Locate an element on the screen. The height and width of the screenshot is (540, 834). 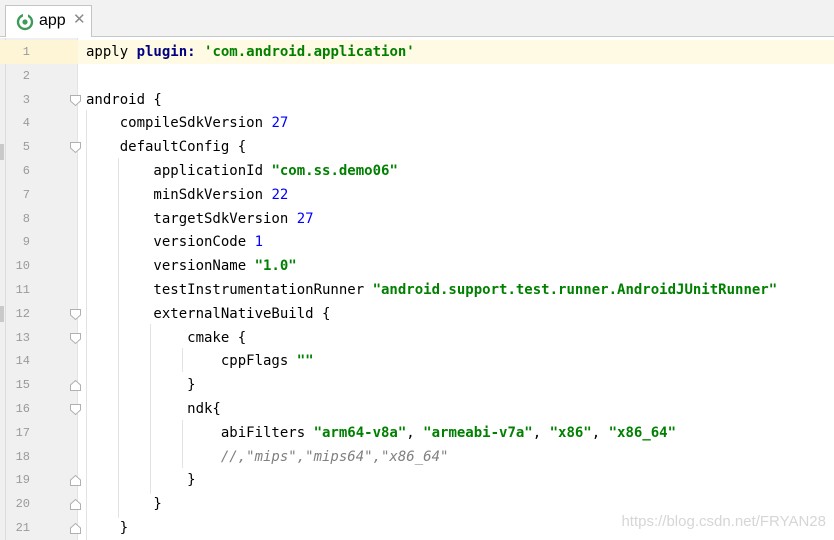
line-number: 4 is located at coordinates (26, 123).